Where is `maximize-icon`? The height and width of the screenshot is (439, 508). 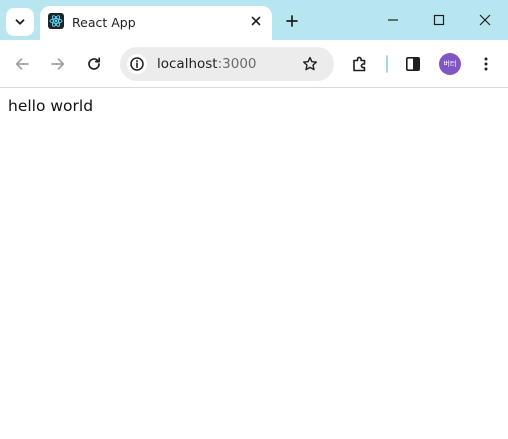
maximize-icon is located at coordinates (439, 20).